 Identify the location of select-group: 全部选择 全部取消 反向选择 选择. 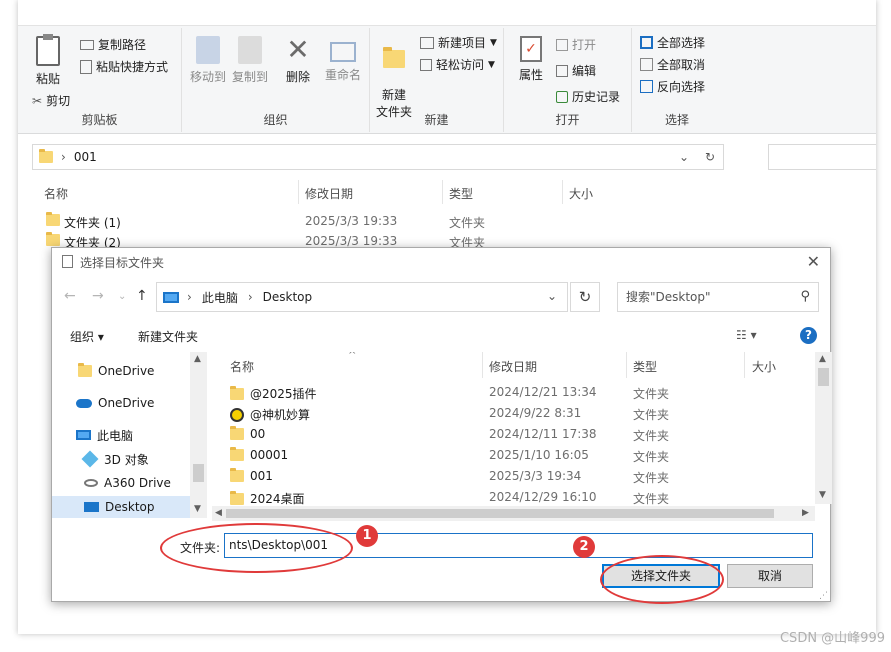
(677, 80).